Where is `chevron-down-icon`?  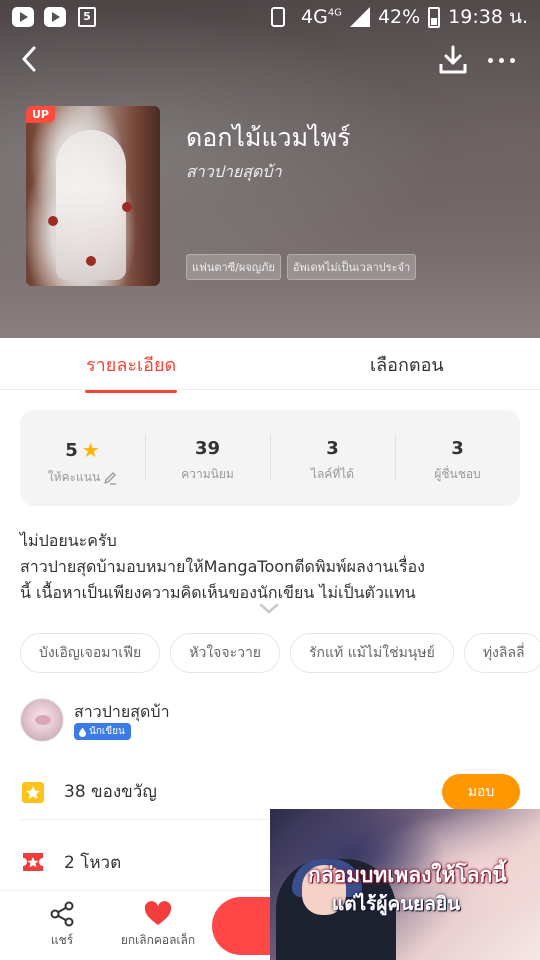 chevron-down-icon is located at coordinates (269, 609).